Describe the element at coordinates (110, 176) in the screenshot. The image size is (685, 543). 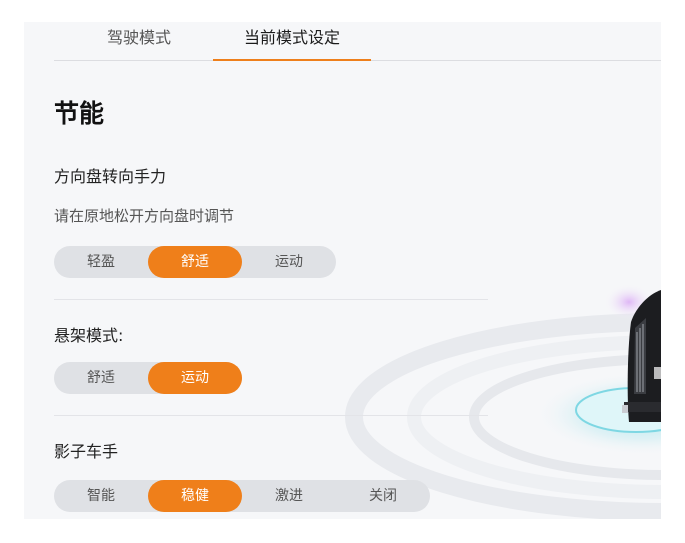
I see `steering-effort-label: 方向盘转向手力` at that location.